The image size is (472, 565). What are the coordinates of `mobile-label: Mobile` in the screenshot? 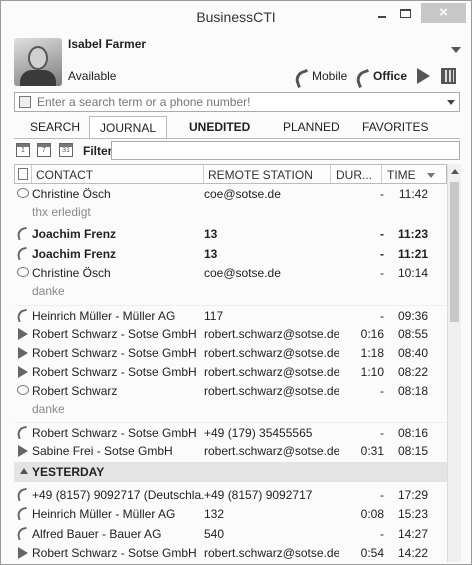 It's located at (330, 76).